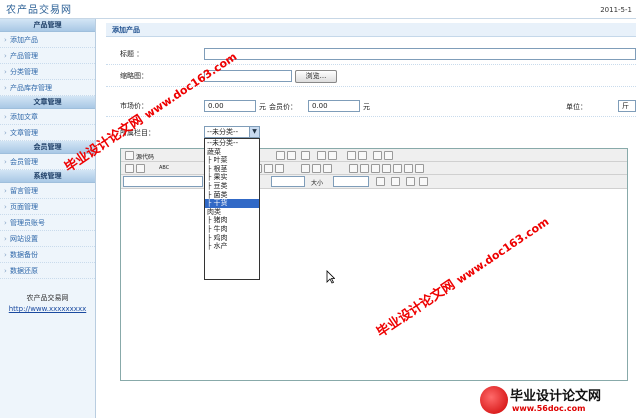 The height and width of the screenshot is (418, 636). I want to click on category-option: ├ 根茎, so click(232, 169).